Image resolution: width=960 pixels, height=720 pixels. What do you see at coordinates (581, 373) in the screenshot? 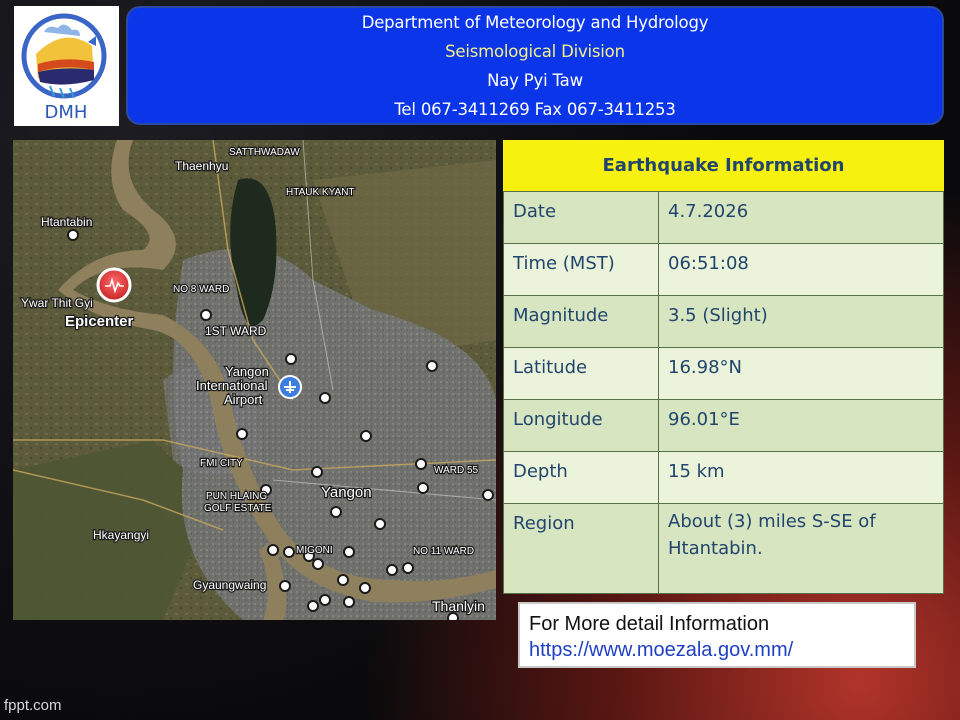
I see `info-key: Latitude` at bounding box center [581, 373].